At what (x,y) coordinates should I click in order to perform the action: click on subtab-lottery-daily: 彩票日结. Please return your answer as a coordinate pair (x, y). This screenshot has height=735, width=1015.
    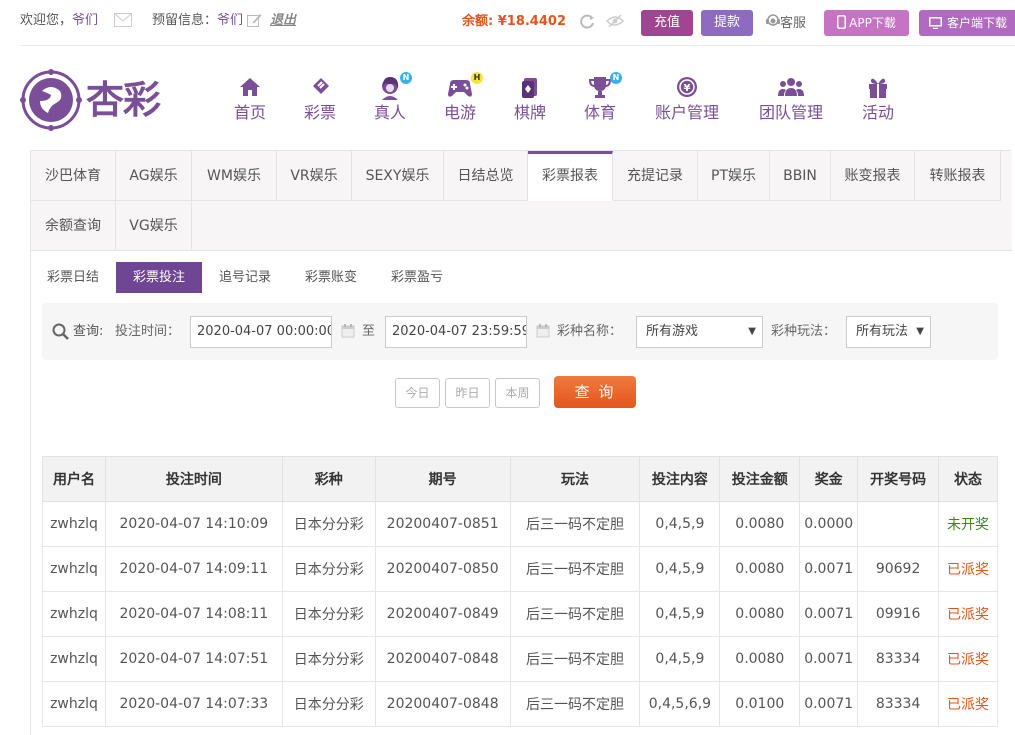
    Looking at the image, I should click on (73, 277).